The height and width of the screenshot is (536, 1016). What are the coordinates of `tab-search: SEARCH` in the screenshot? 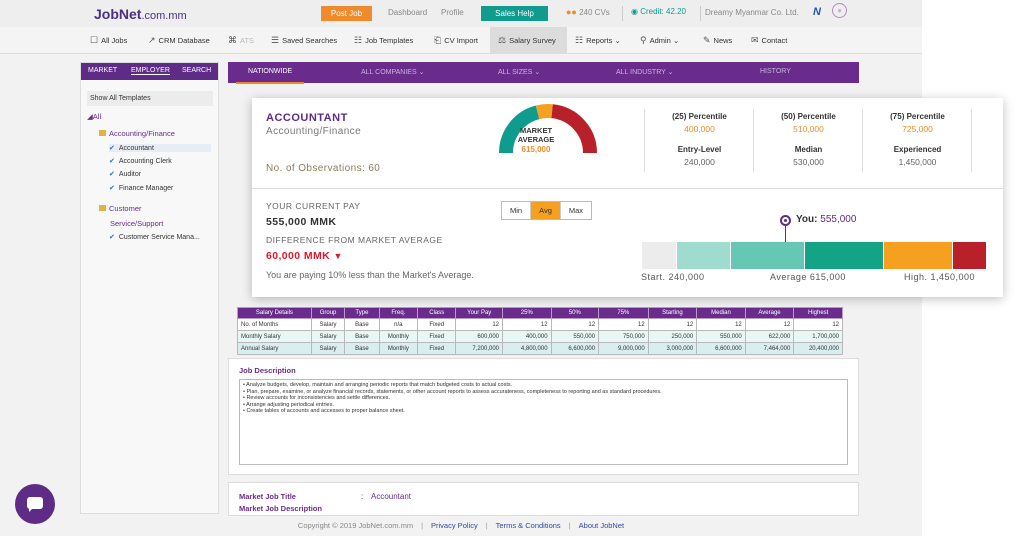 It's located at (196, 70).